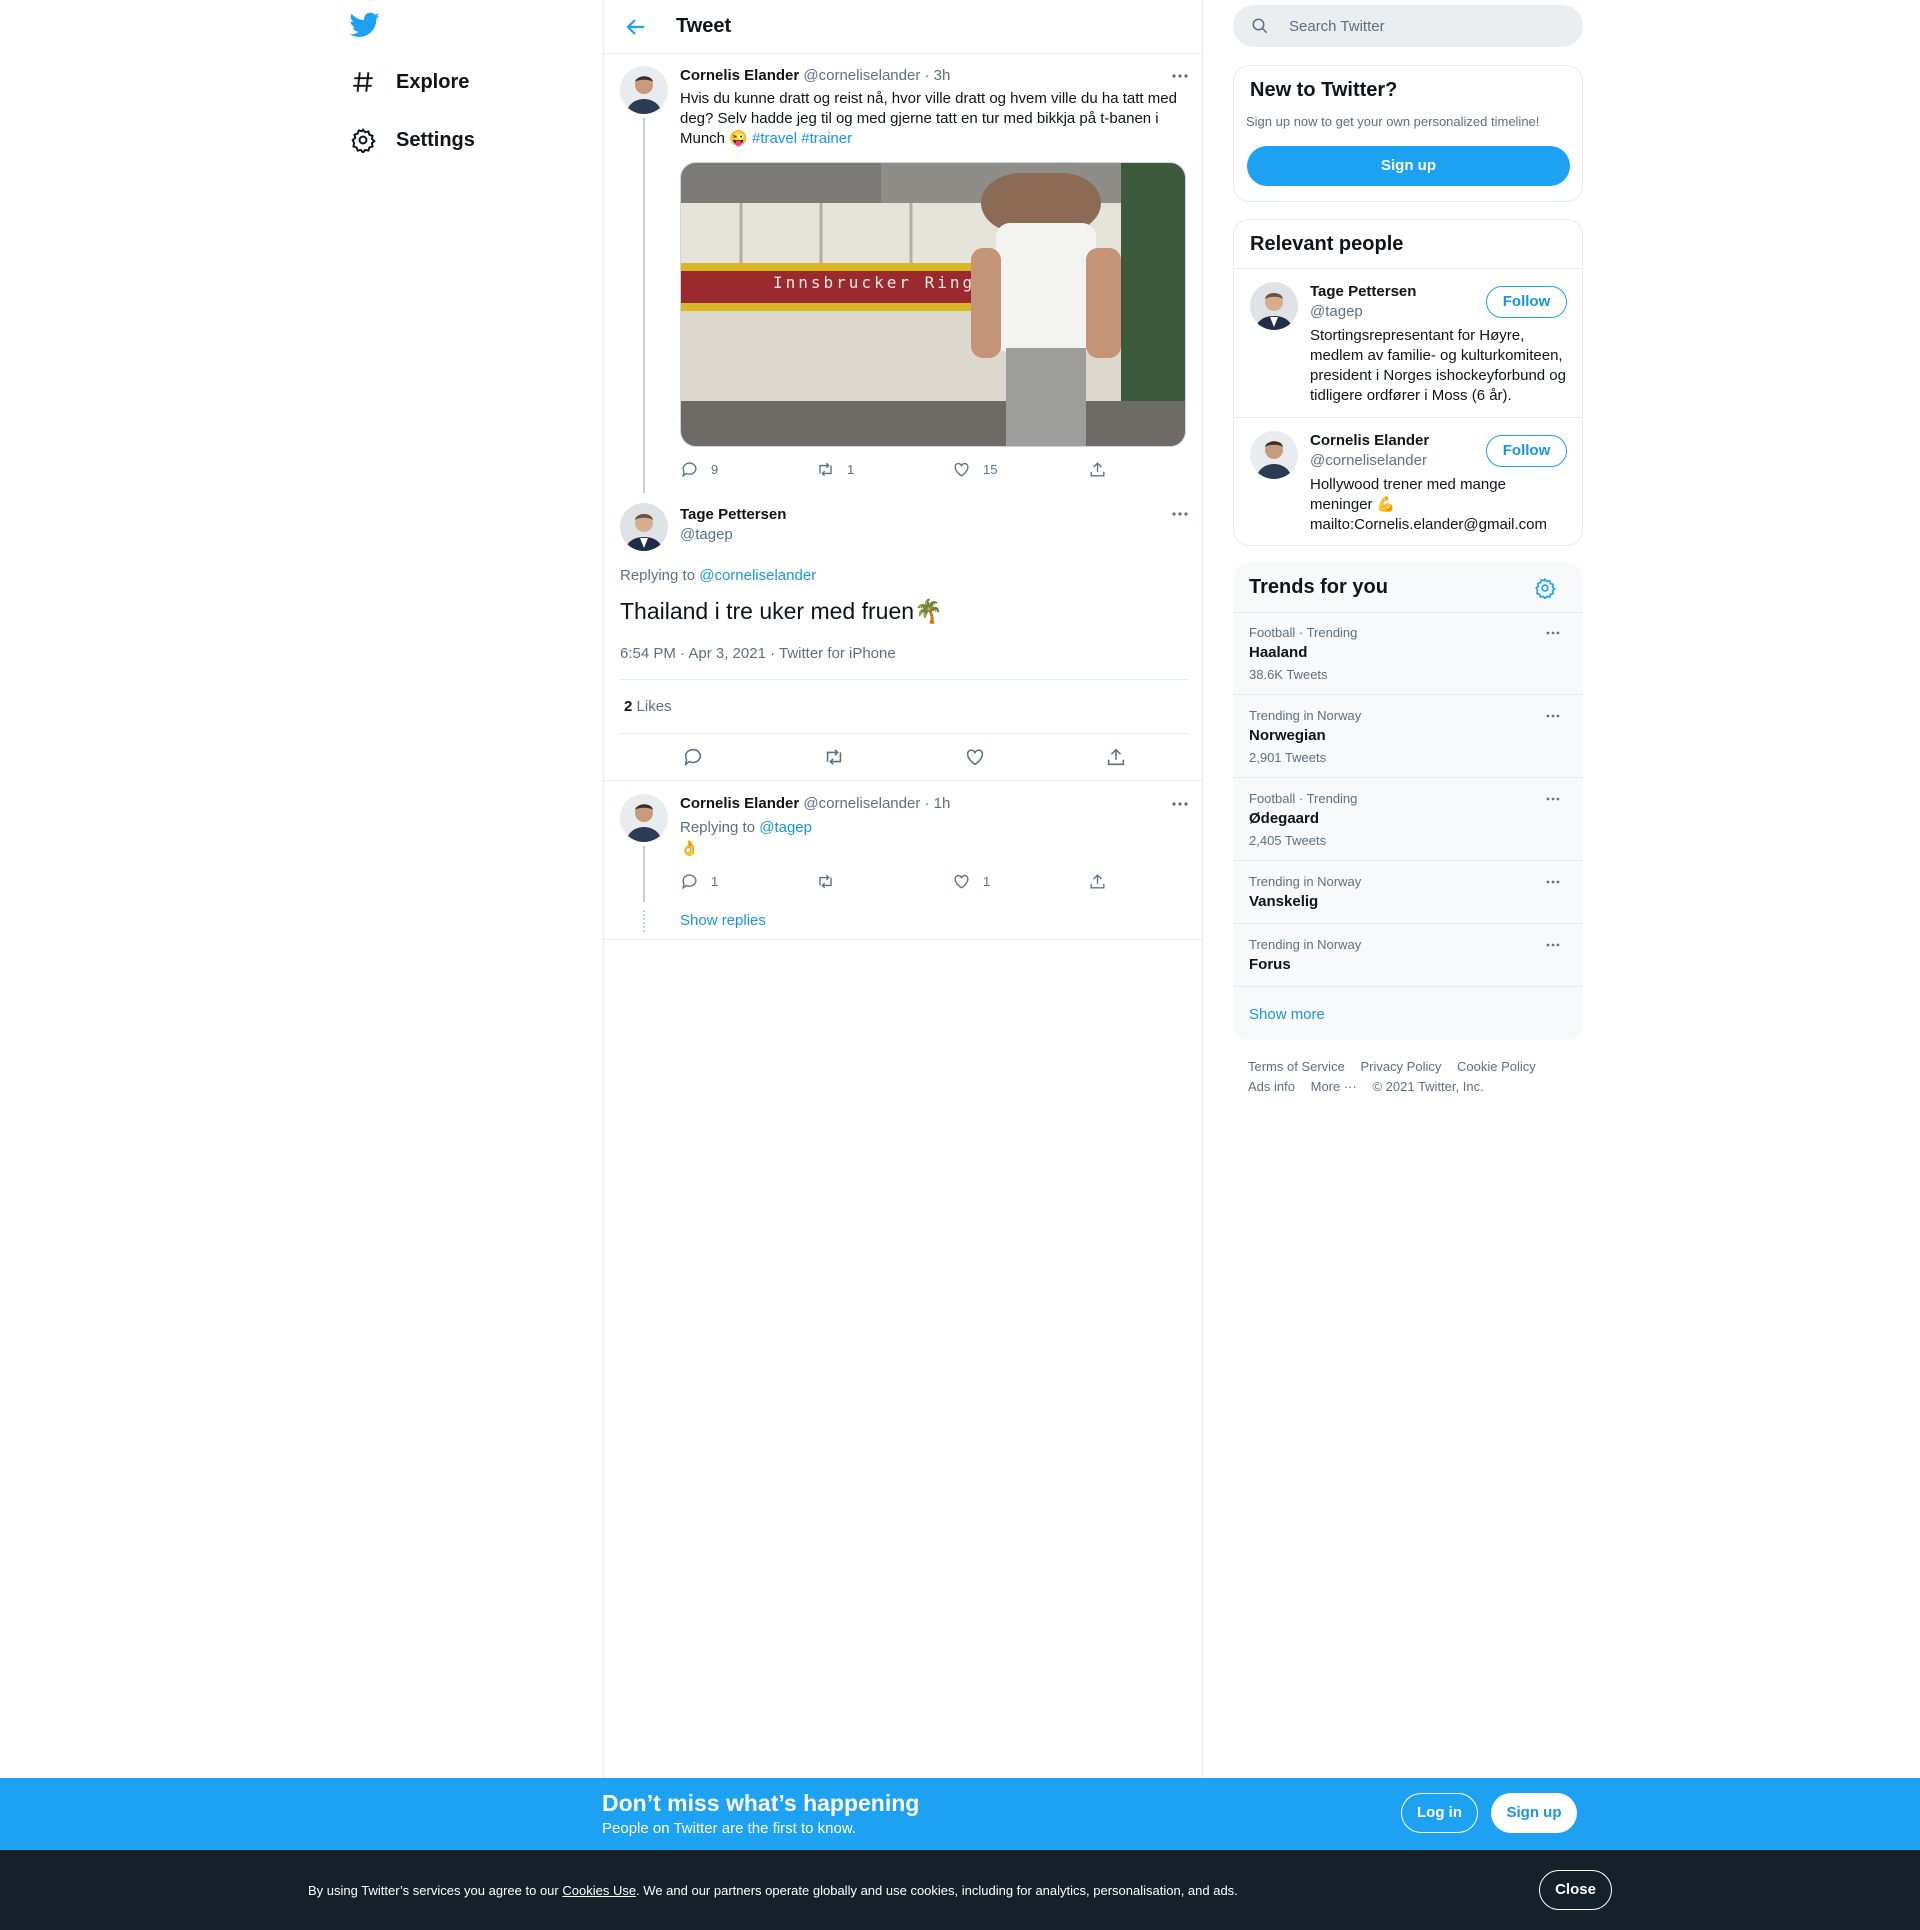 The width and height of the screenshot is (1920, 1930). What do you see at coordinates (774, 138) in the screenshot?
I see `hashtag-link: #travel` at bounding box center [774, 138].